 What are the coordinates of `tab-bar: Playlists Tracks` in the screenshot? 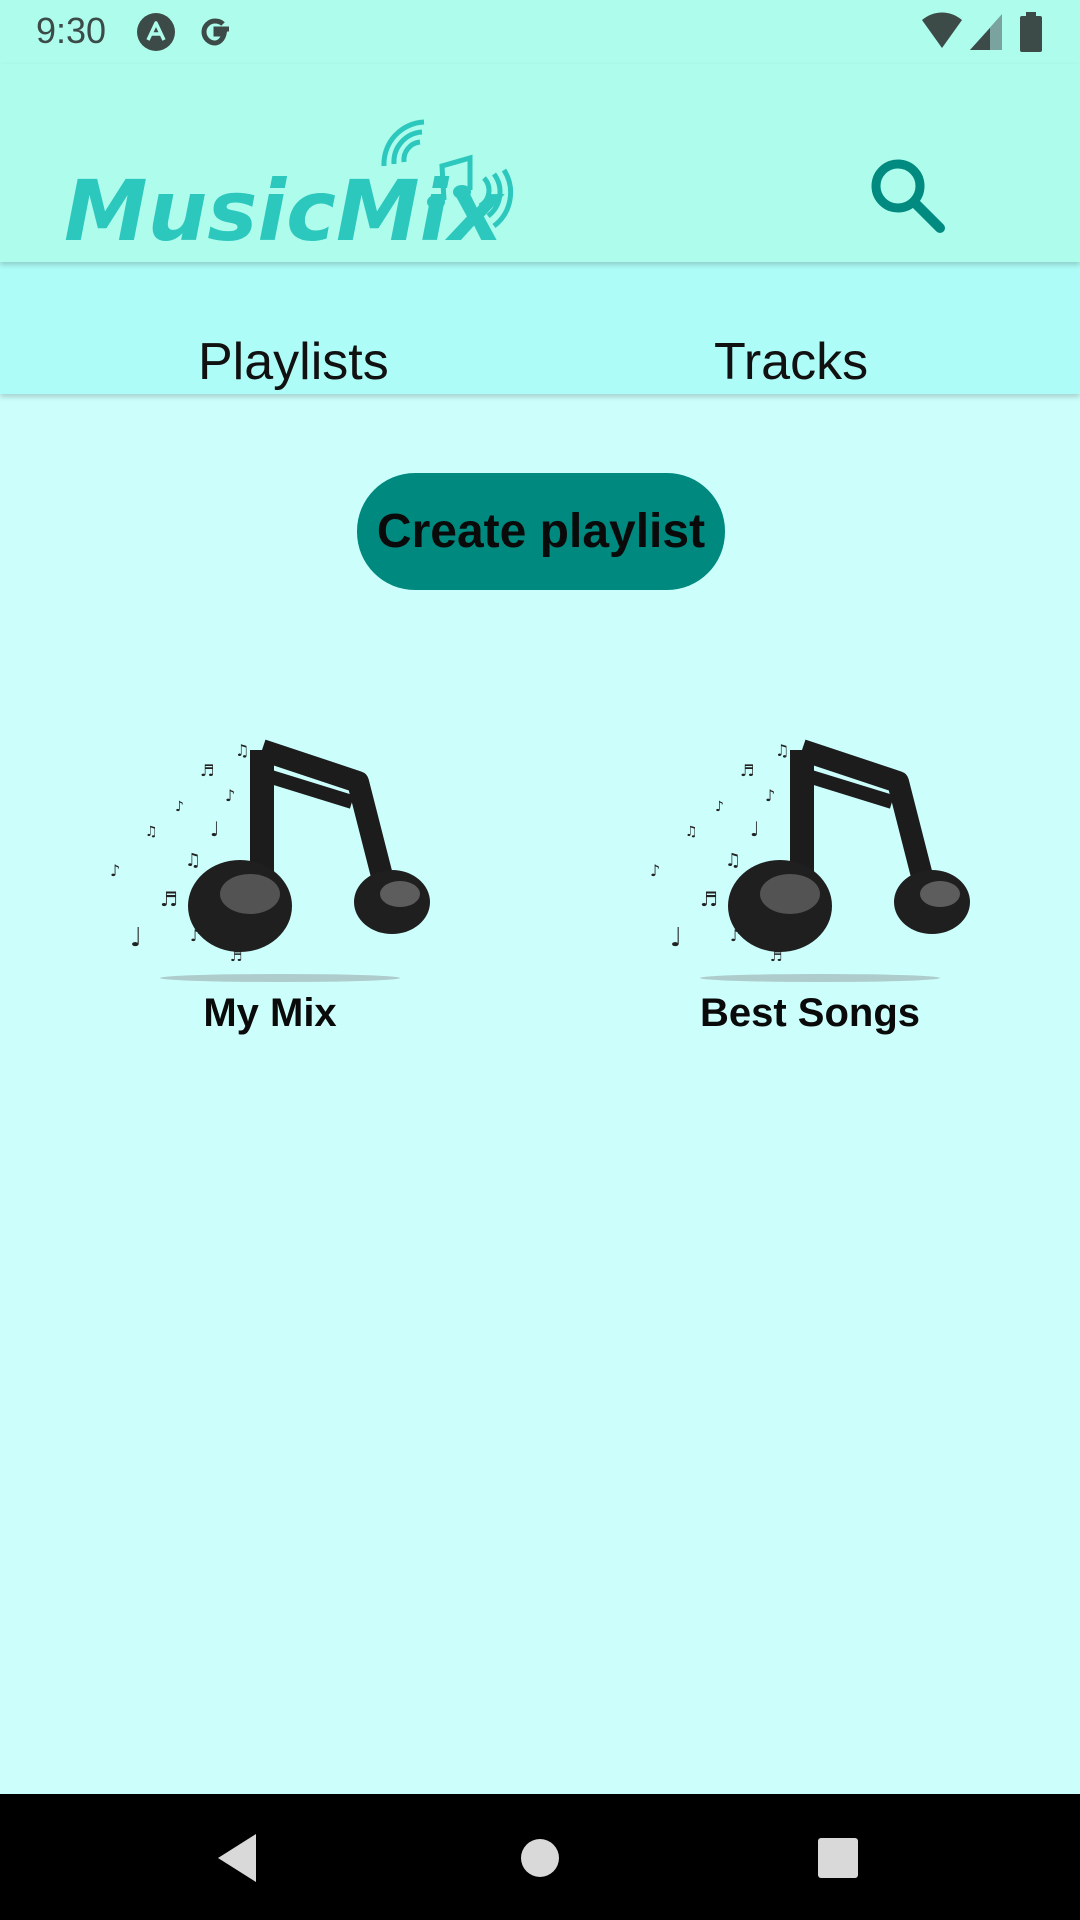 It's located at (540, 328).